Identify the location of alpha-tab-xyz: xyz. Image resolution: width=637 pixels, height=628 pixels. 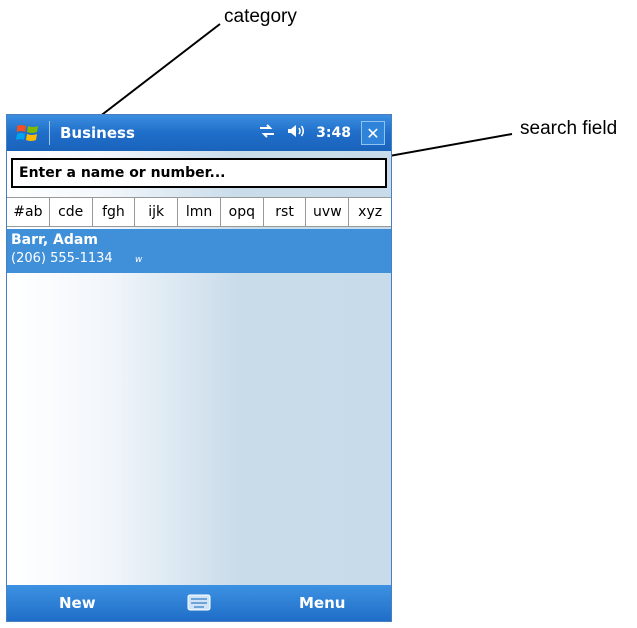
(370, 212).